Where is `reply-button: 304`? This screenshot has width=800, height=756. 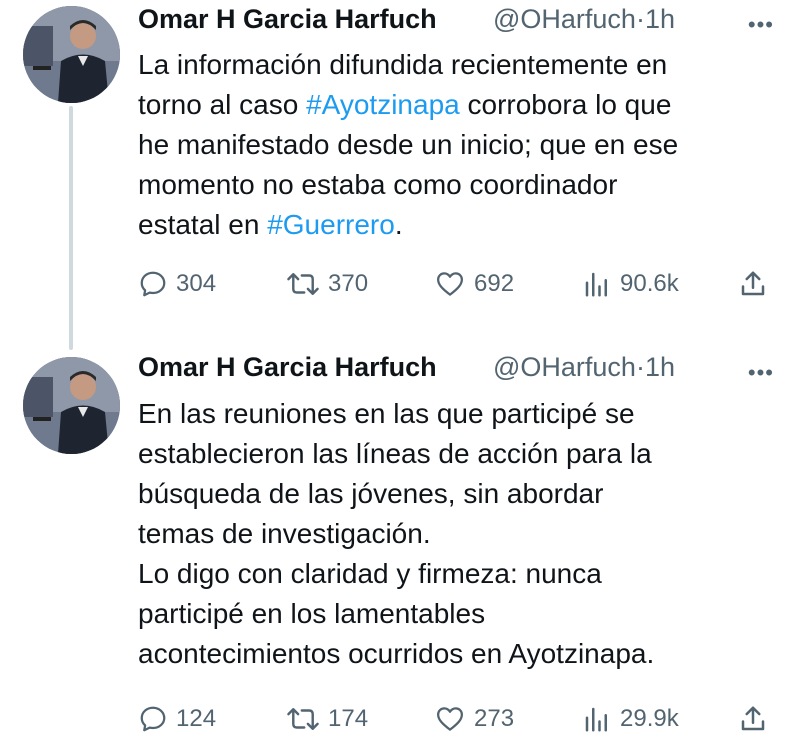
reply-button: 304 is located at coordinates (177, 284).